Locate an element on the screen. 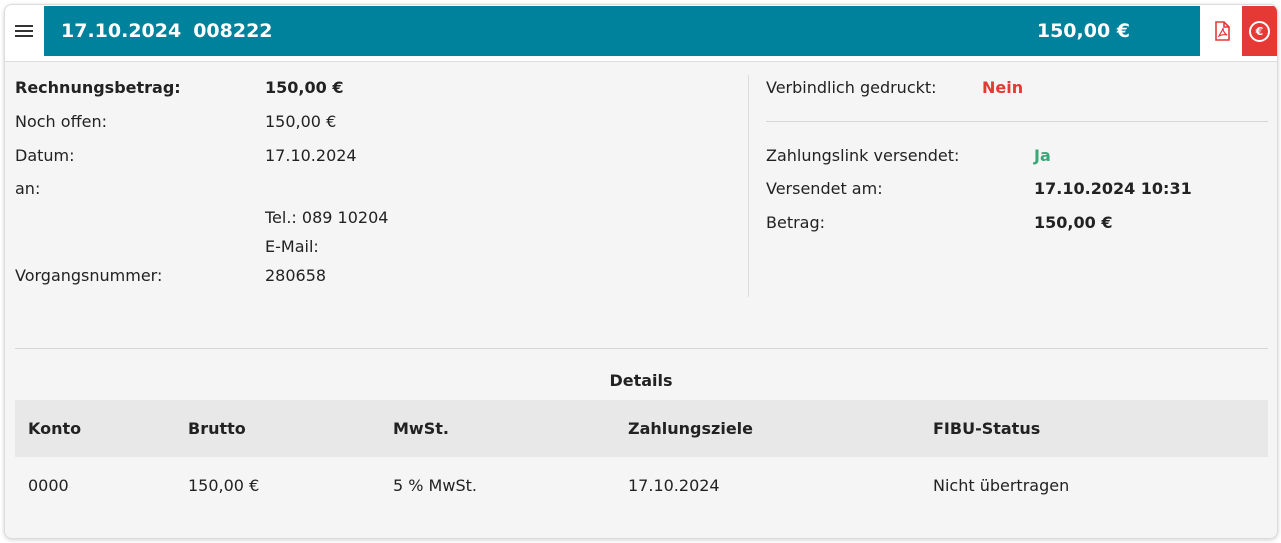  pdf-icon is located at coordinates (1222, 31).